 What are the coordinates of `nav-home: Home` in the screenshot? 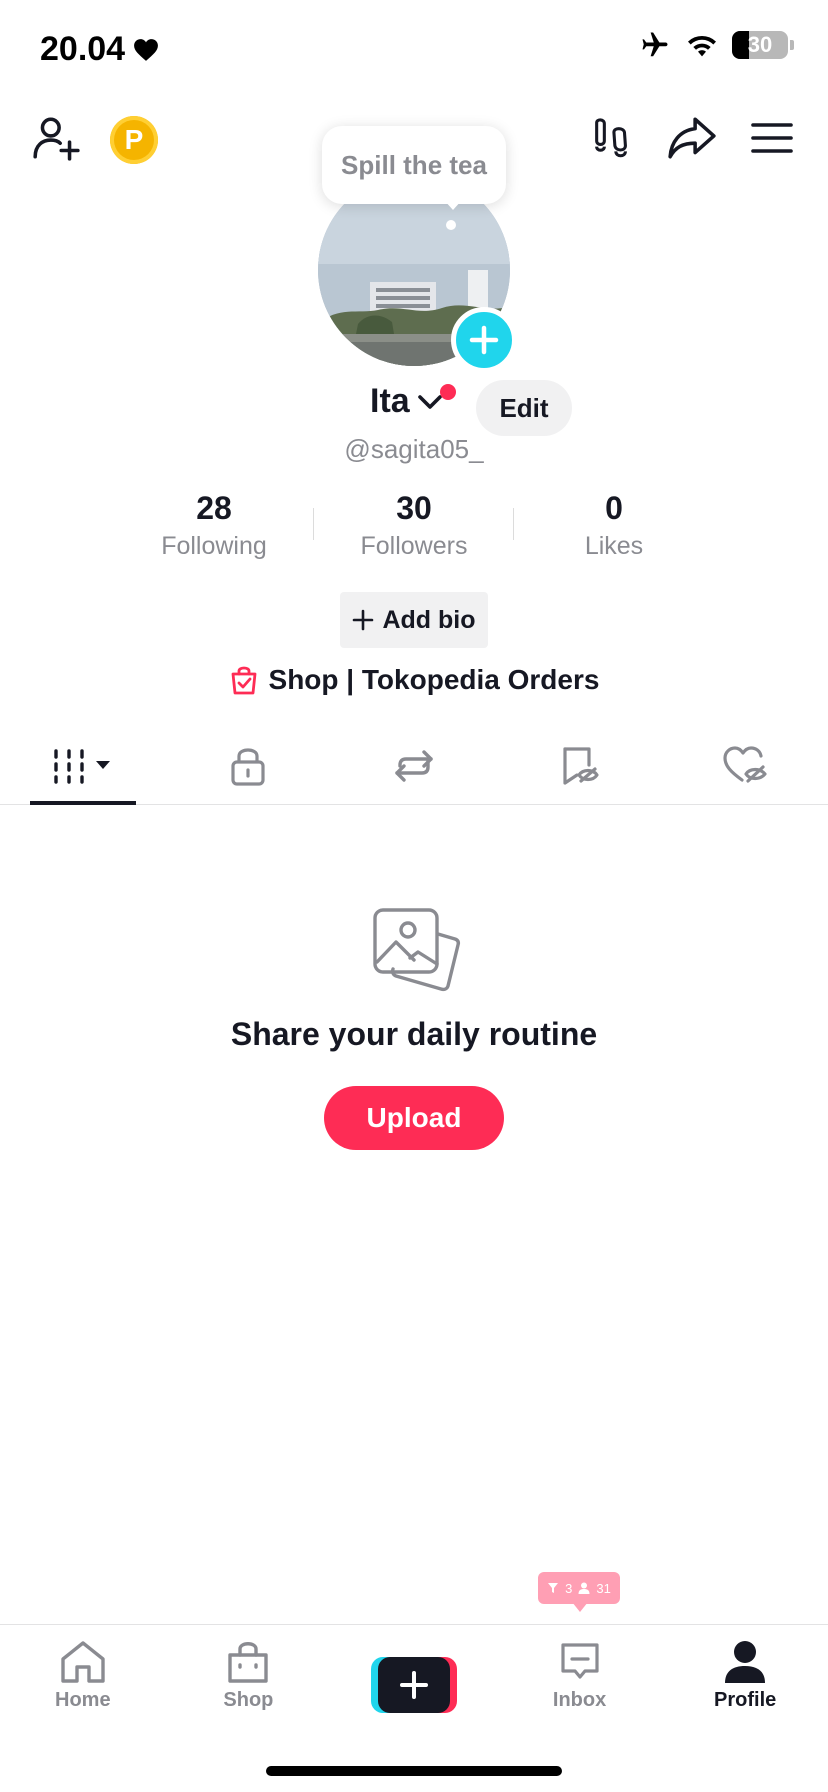 It's located at (83, 1680).